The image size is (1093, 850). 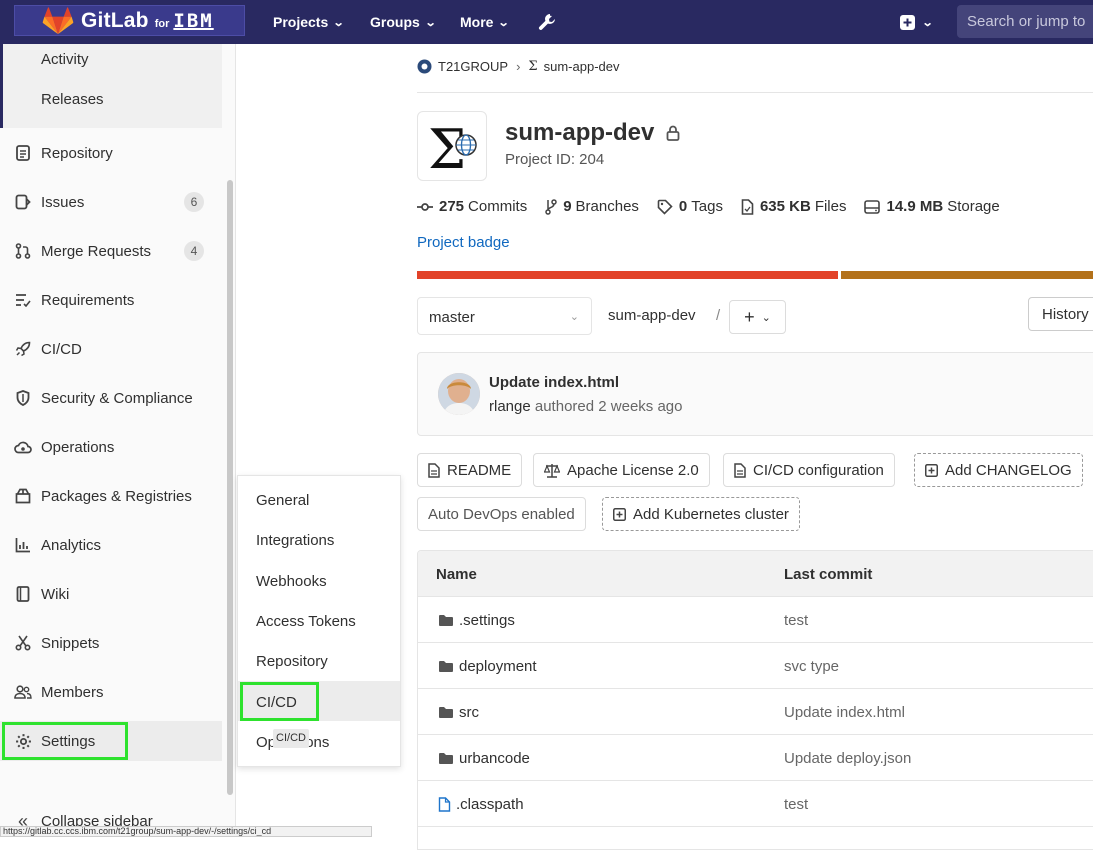 I want to click on branch-selector: master ⌄, so click(x=504, y=316).